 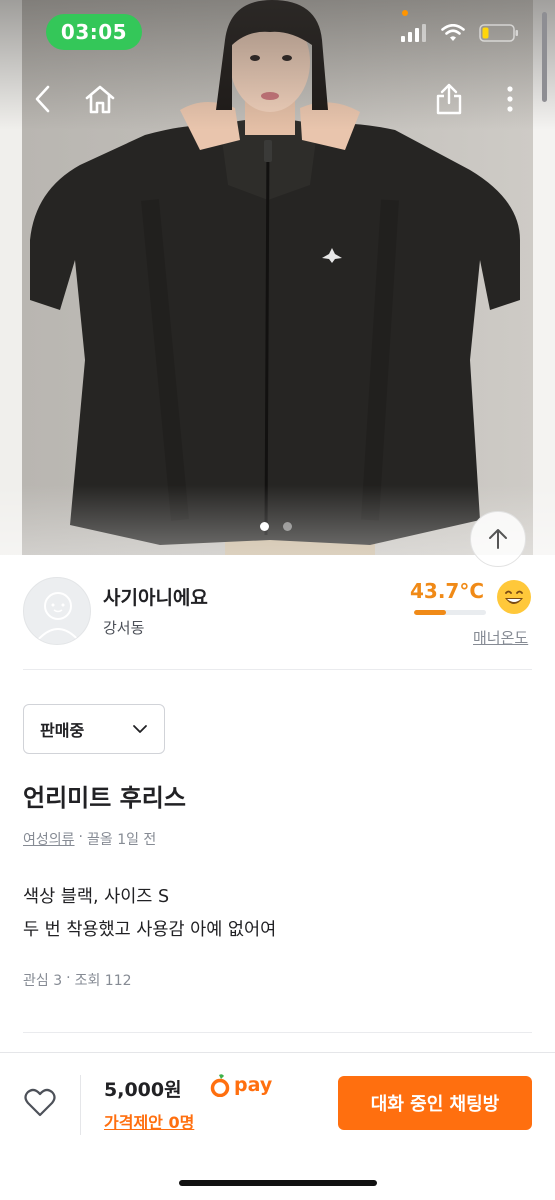 What do you see at coordinates (49, 839) in the screenshot?
I see `category-link: 여성의류` at bounding box center [49, 839].